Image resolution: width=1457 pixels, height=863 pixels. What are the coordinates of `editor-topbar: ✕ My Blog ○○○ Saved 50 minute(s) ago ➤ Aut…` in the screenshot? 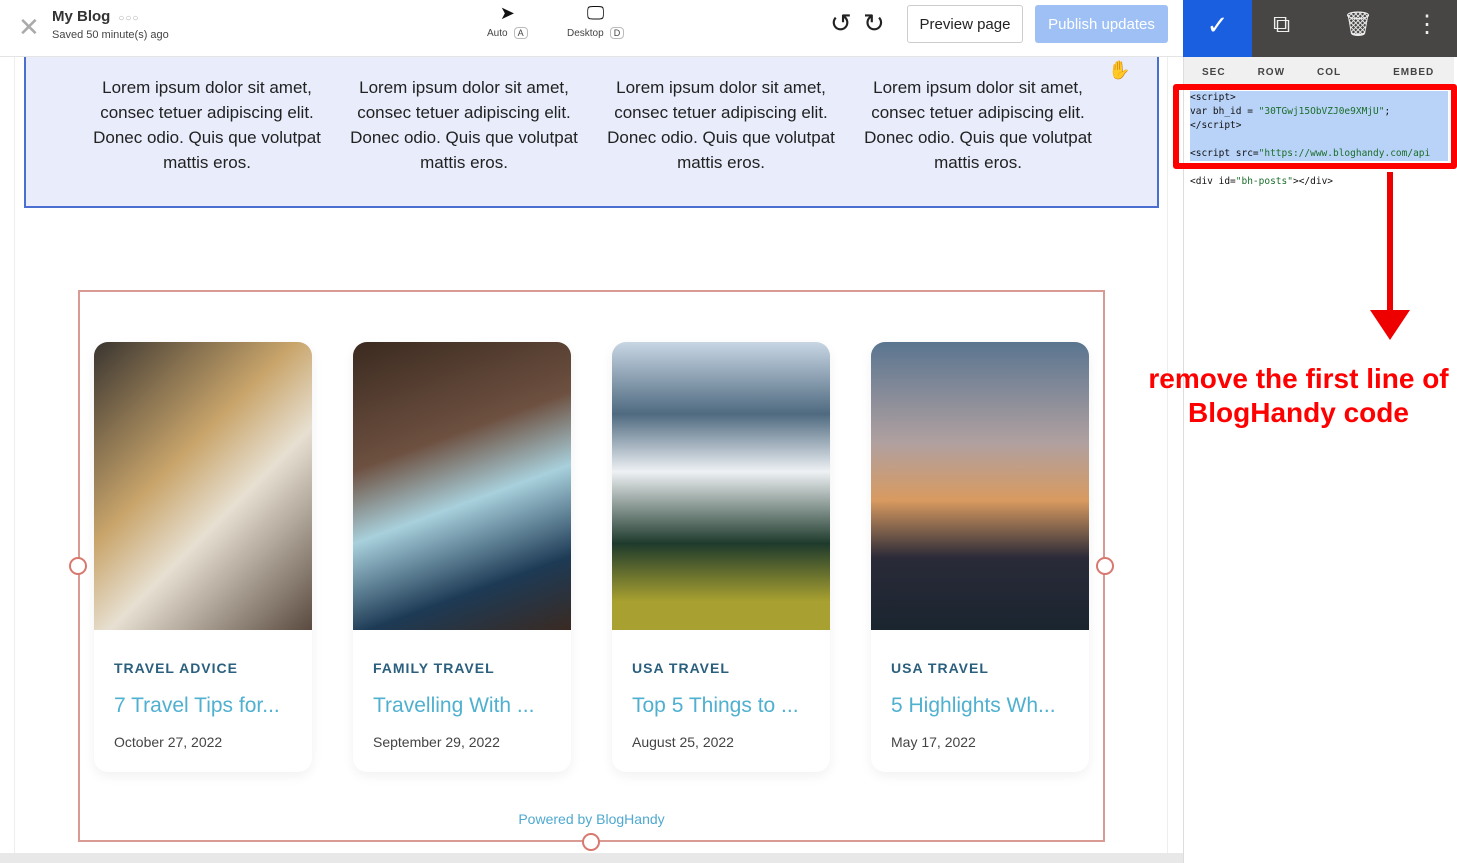 It's located at (591, 28).